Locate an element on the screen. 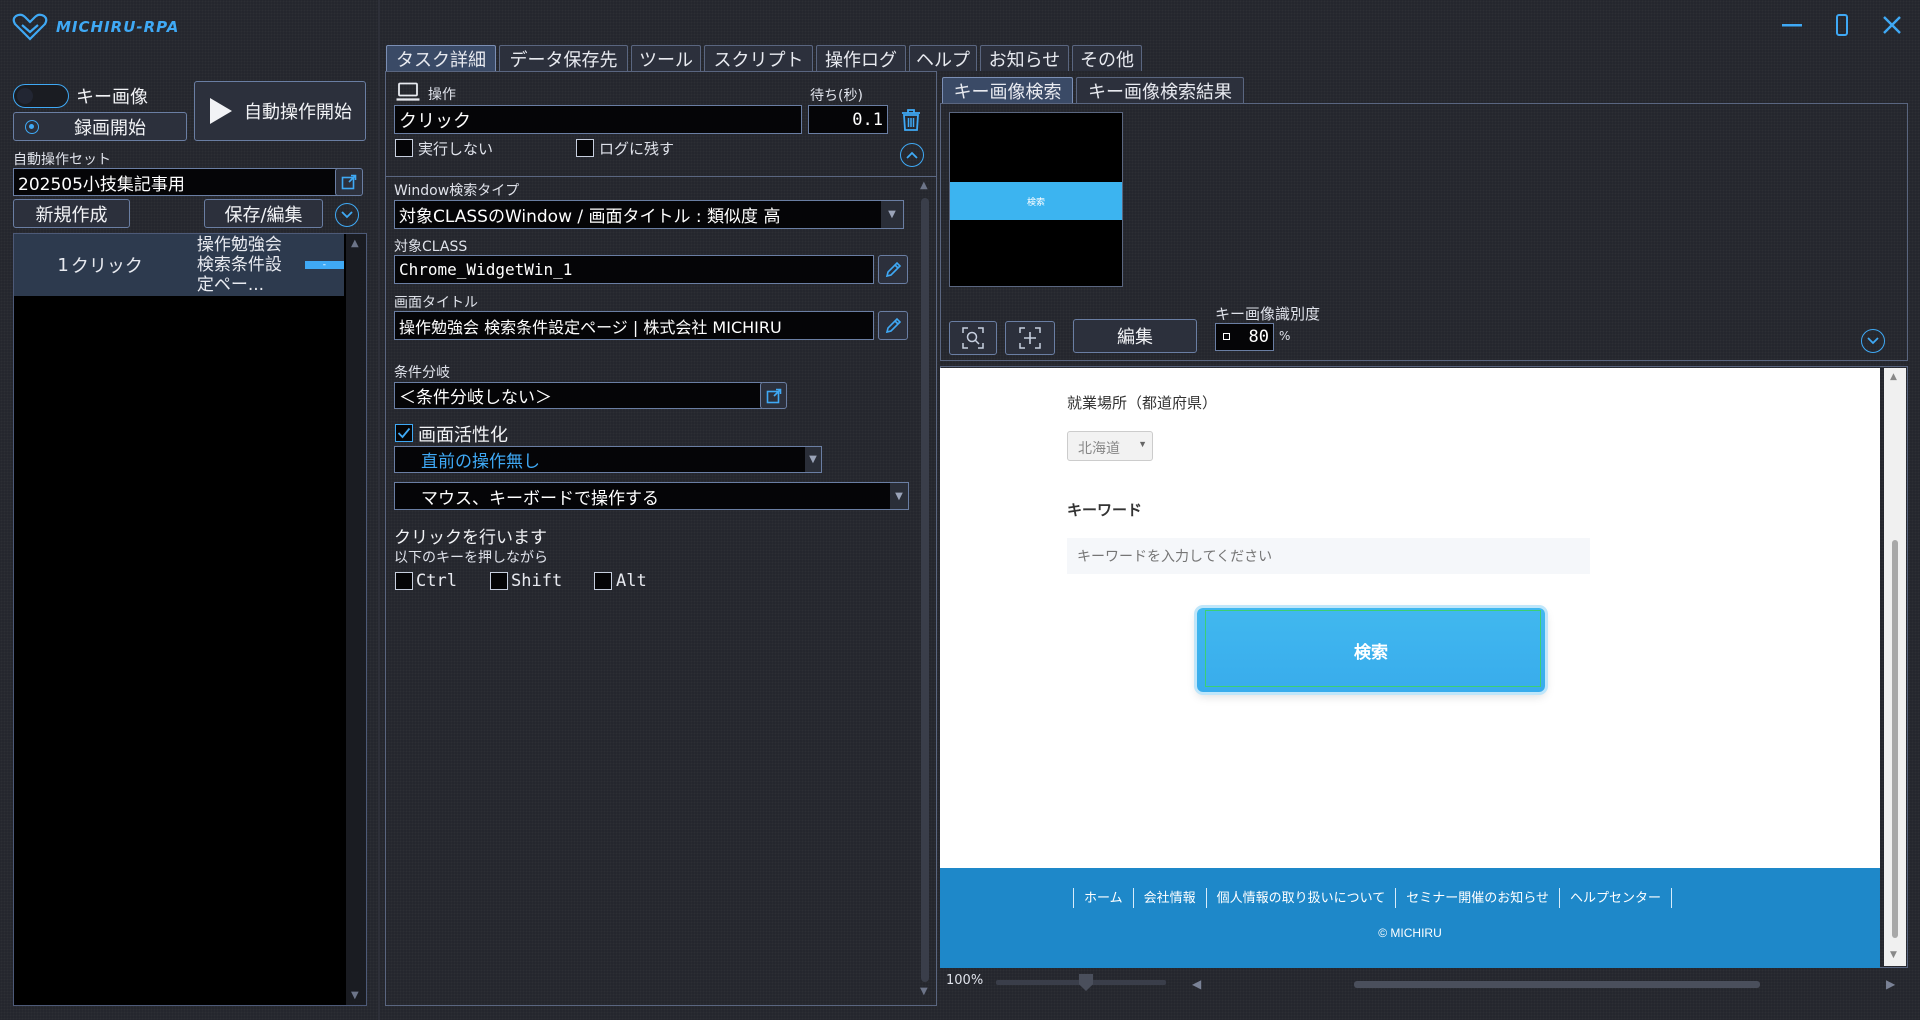 This screenshot has width=1920, height=1020. keyword-input is located at coordinates (1328, 556).